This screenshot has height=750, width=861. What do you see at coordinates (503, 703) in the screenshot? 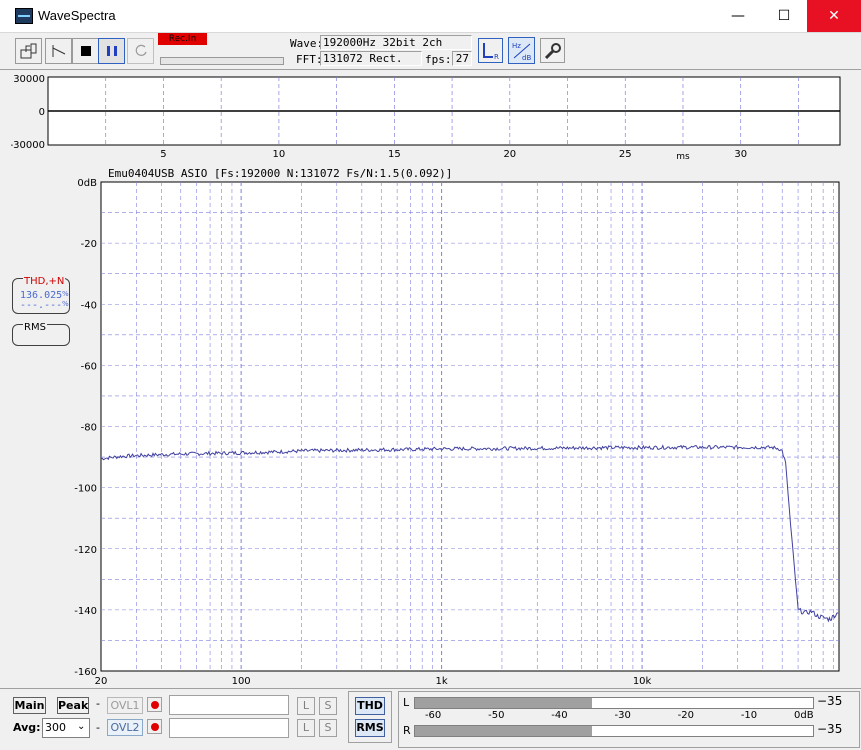
I see `meter-l-fill` at bounding box center [503, 703].